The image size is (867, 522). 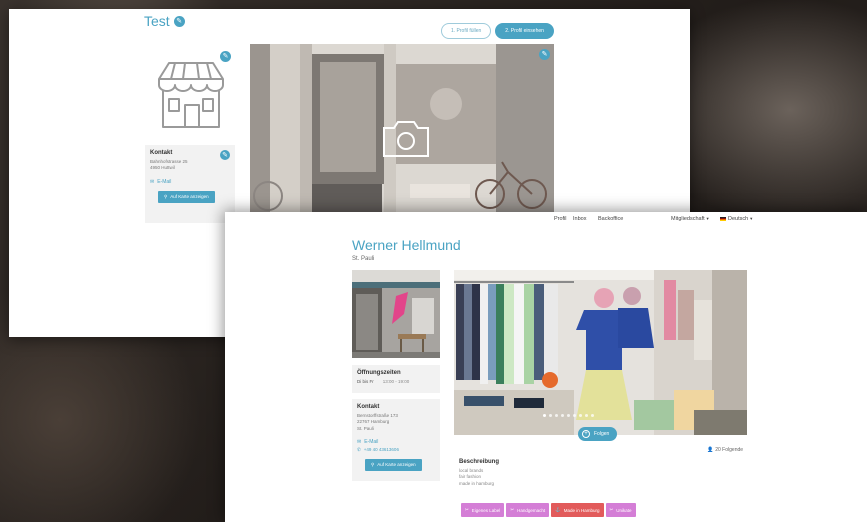 What do you see at coordinates (602, 434) in the screenshot?
I see `follow-button-label: Folgen` at bounding box center [602, 434].